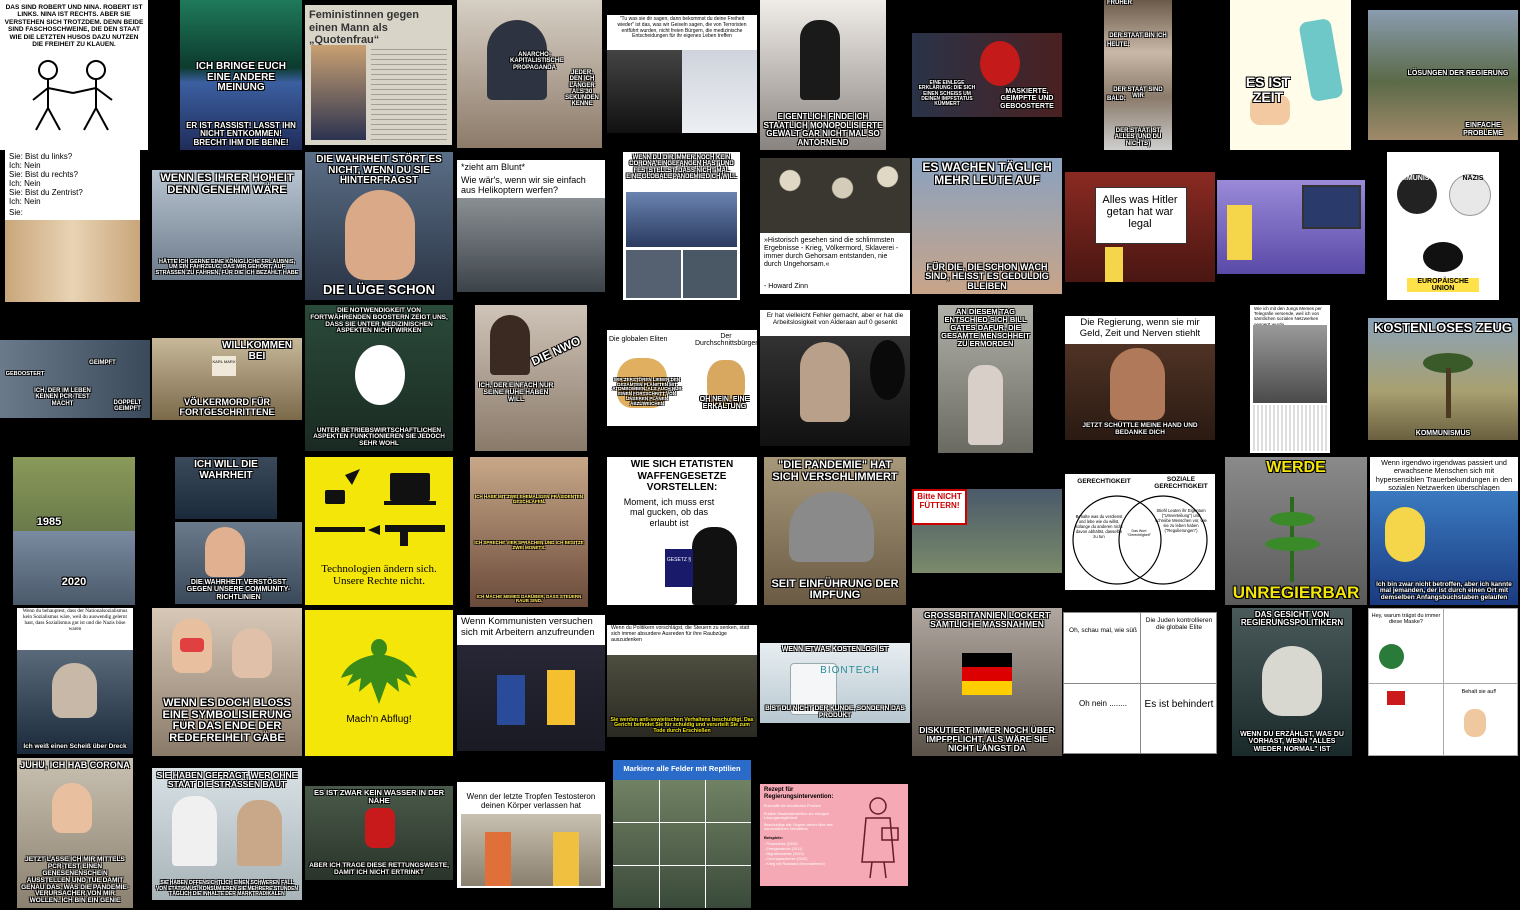  Describe the element at coordinates (682, 834) in the screenshot. I see `meme-tile: Markiere alle Felder mit Reptilien` at that location.